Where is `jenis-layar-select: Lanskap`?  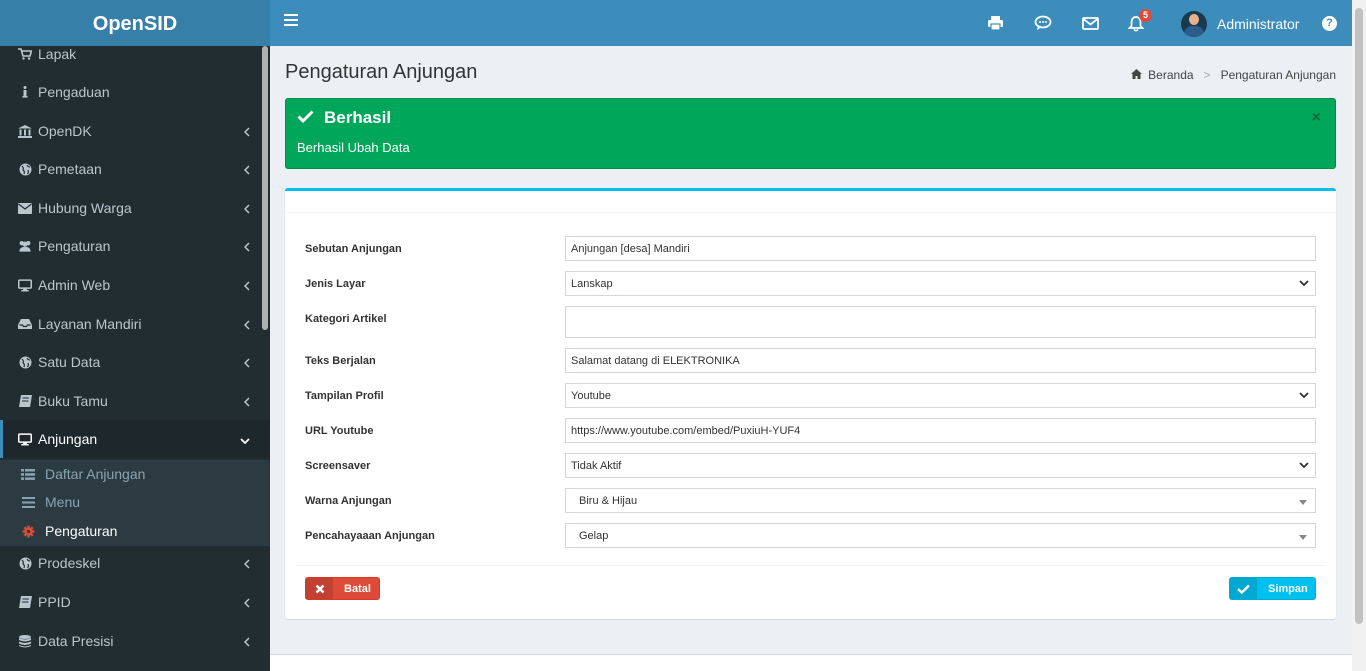
jenis-layar-select: Lanskap is located at coordinates (940, 283).